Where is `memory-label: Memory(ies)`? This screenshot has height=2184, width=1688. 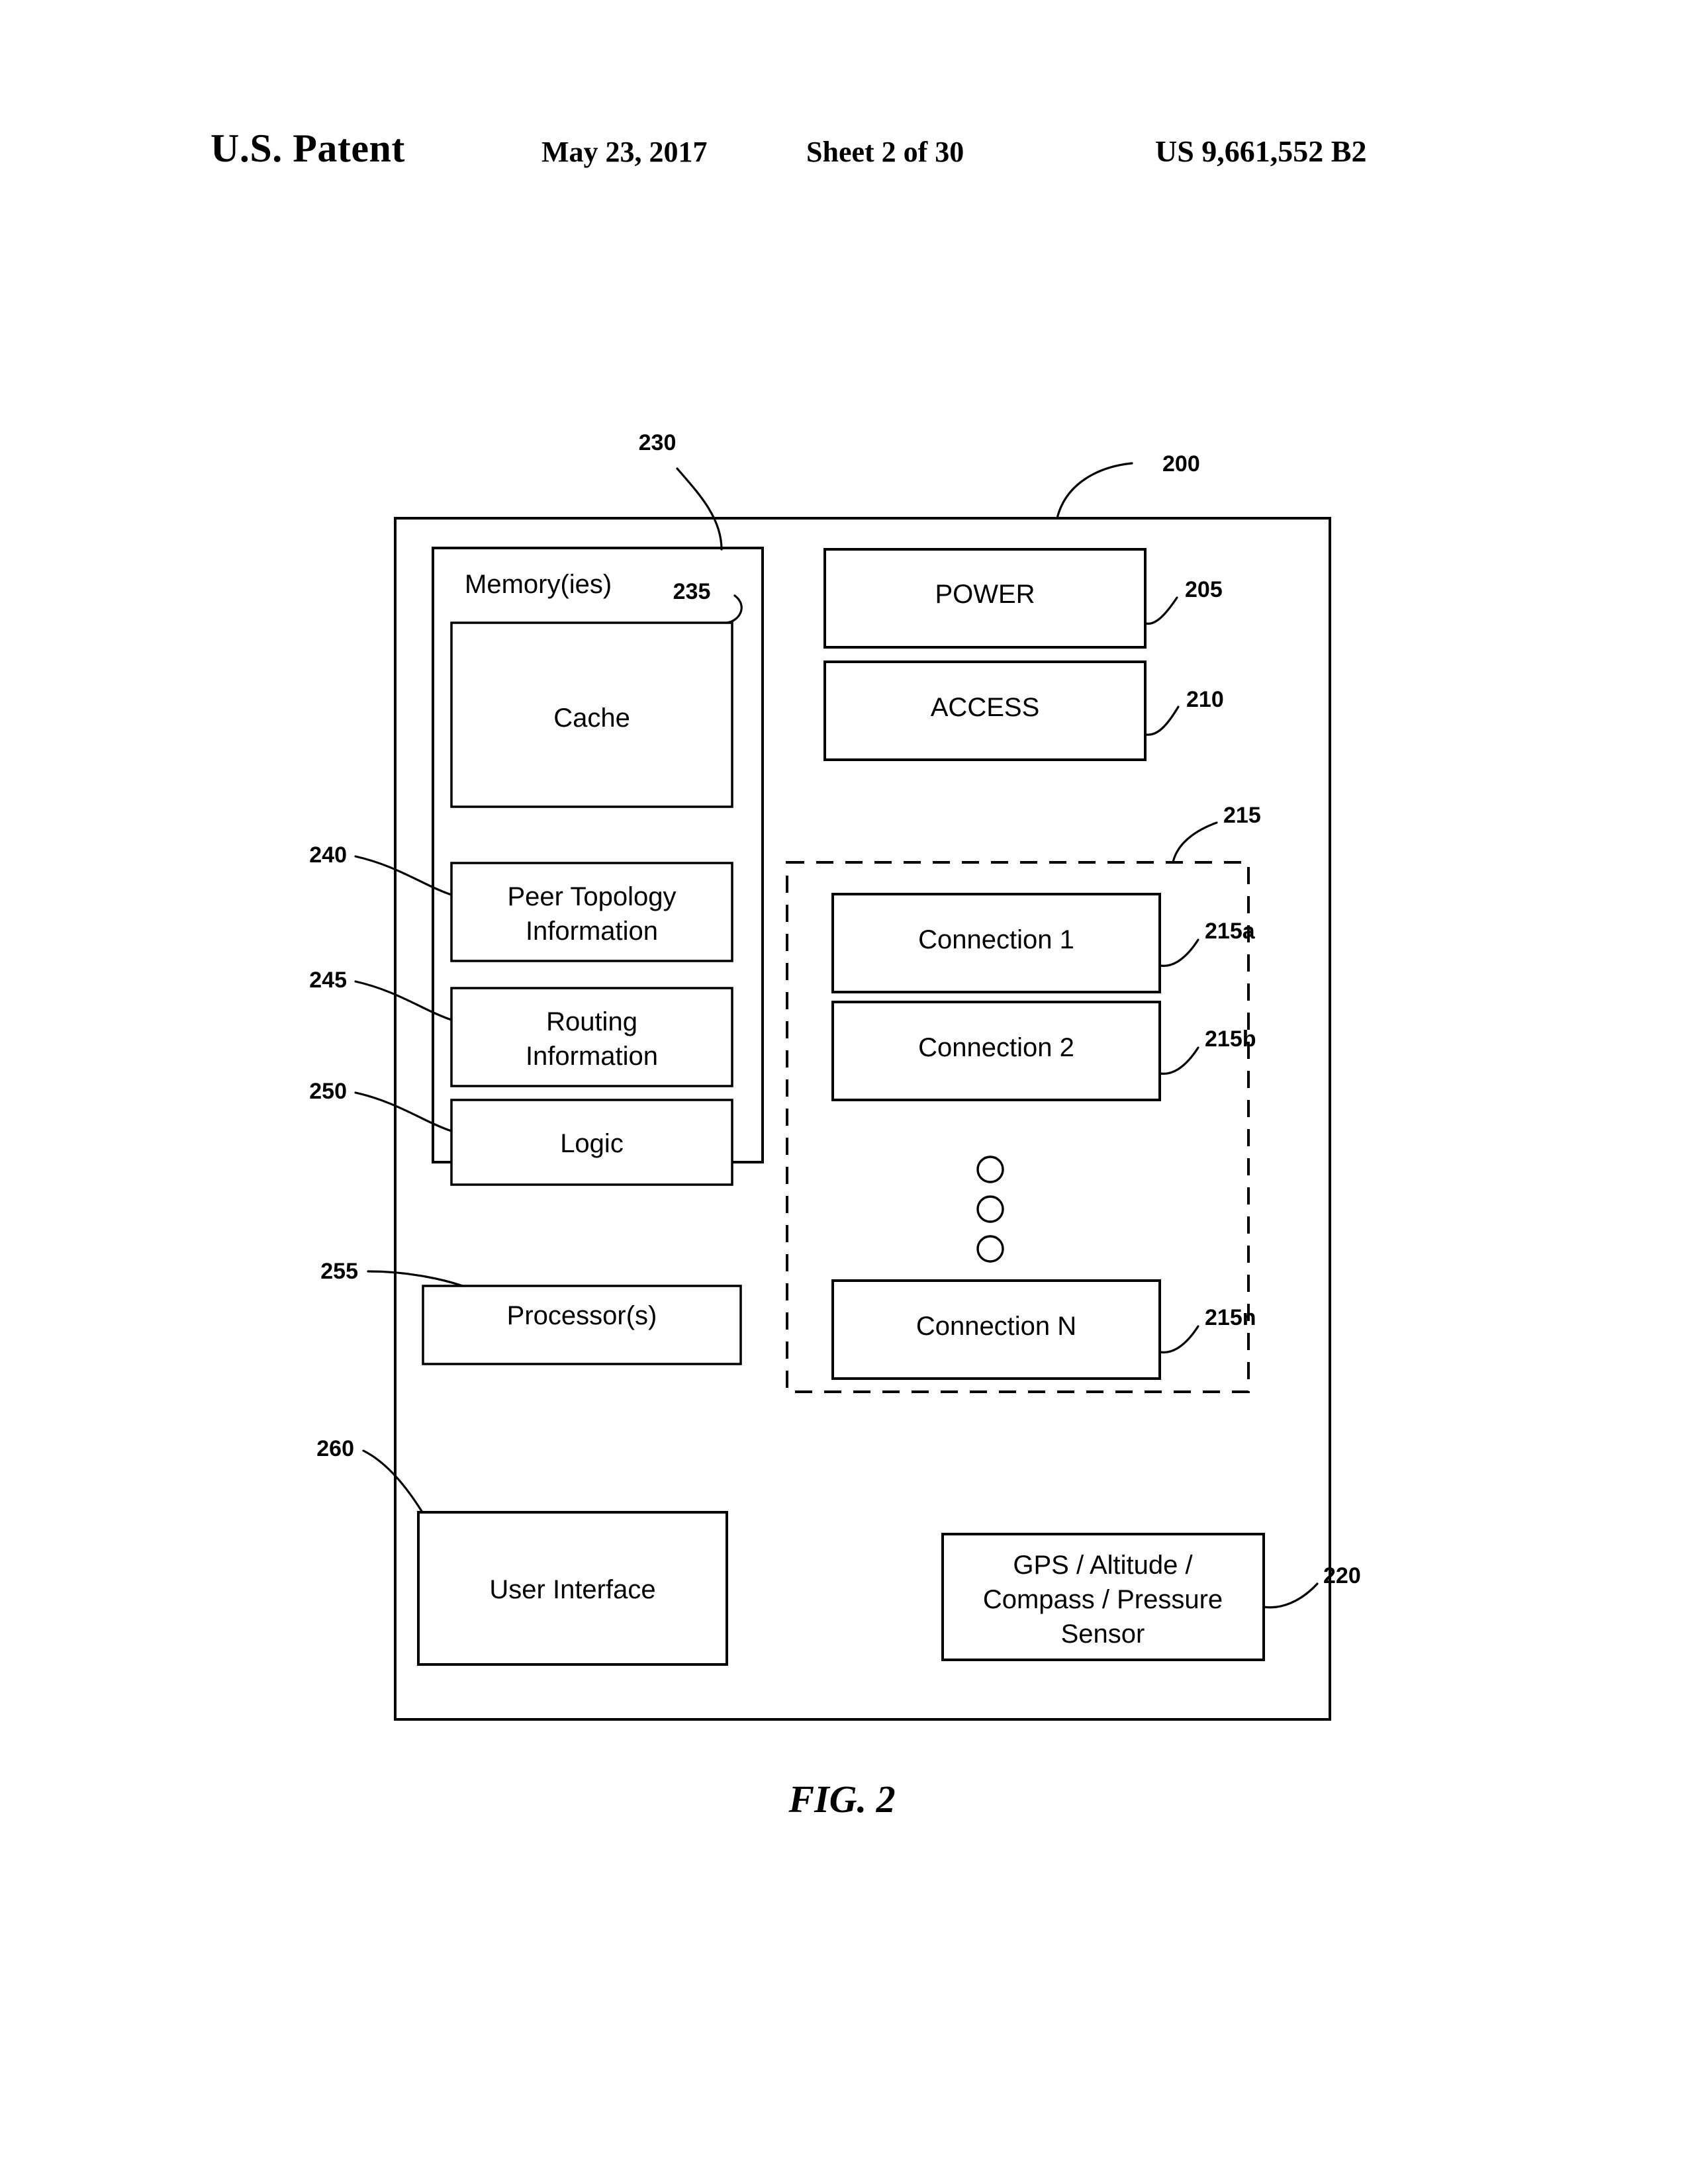
memory-label: Memory(ies) is located at coordinates (538, 584).